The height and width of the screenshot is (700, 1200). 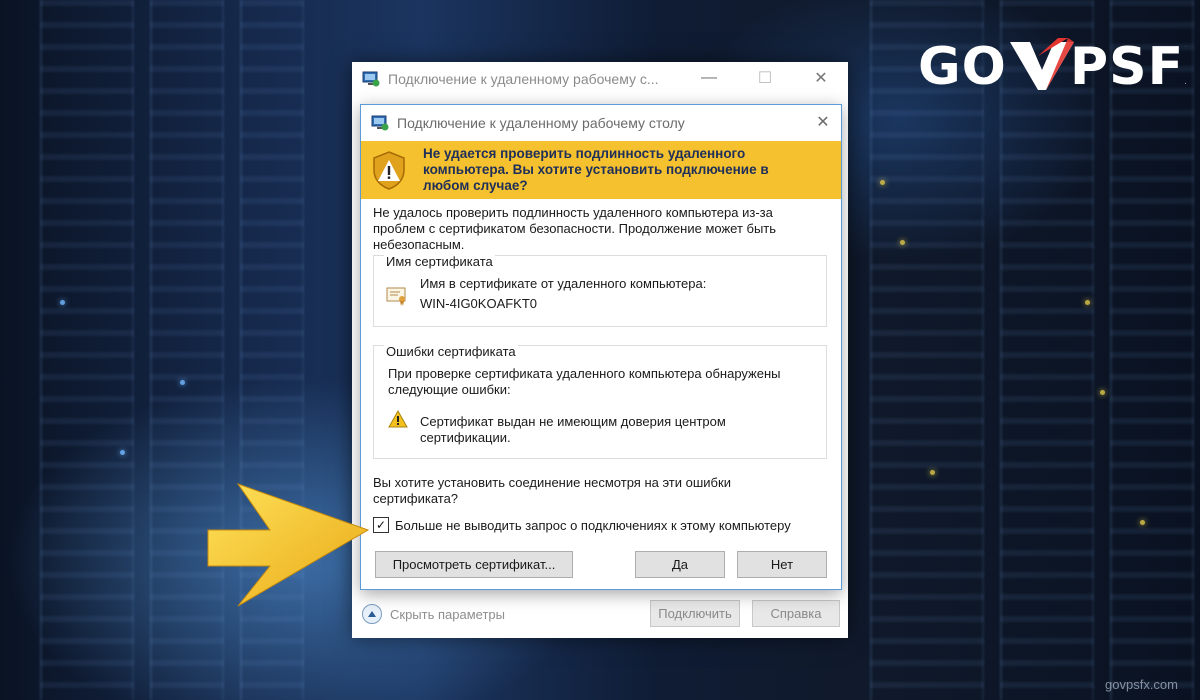 I want to click on cert-name-value: WIN-4IG0KOAFKT0, so click(x=479, y=303).